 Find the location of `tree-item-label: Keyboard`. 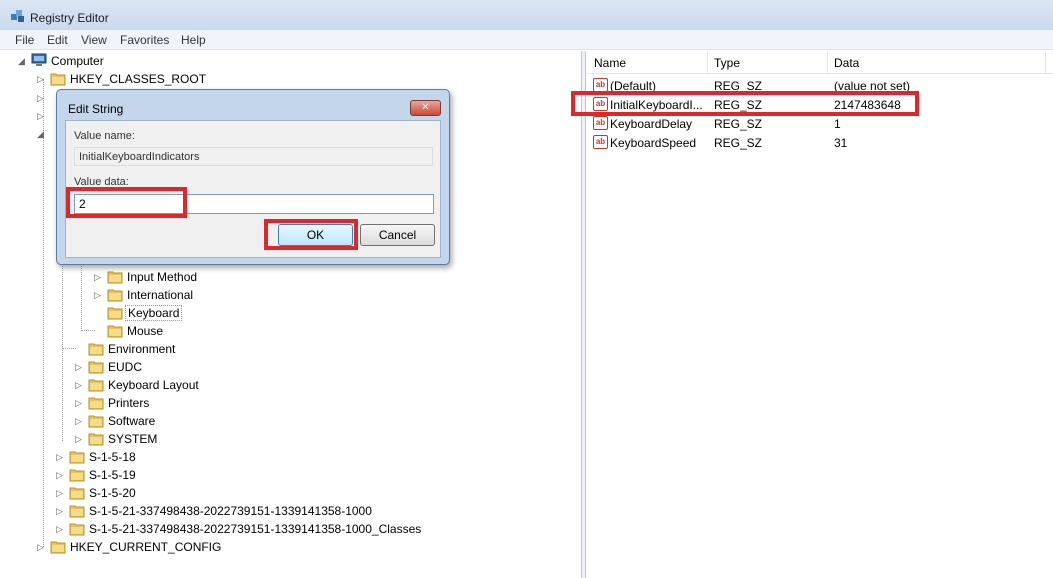

tree-item-label: Keyboard is located at coordinates (154, 313).